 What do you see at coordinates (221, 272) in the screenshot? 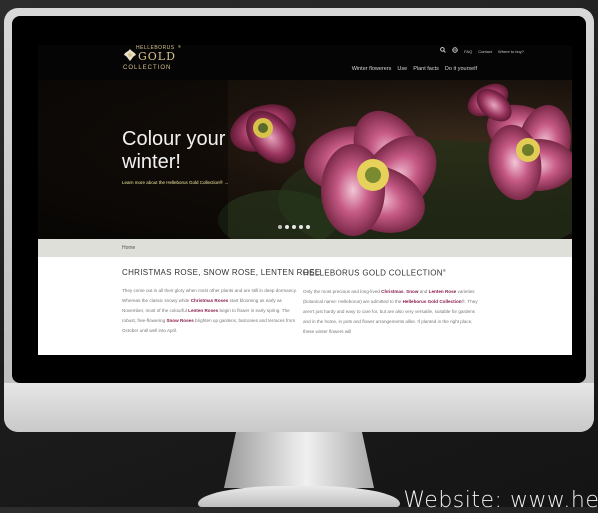
I see `section-heading-roses: CHRISTMAS ROSE, SNOW ROSE, LENTEN ROSE` at bounding box center [221, 272].